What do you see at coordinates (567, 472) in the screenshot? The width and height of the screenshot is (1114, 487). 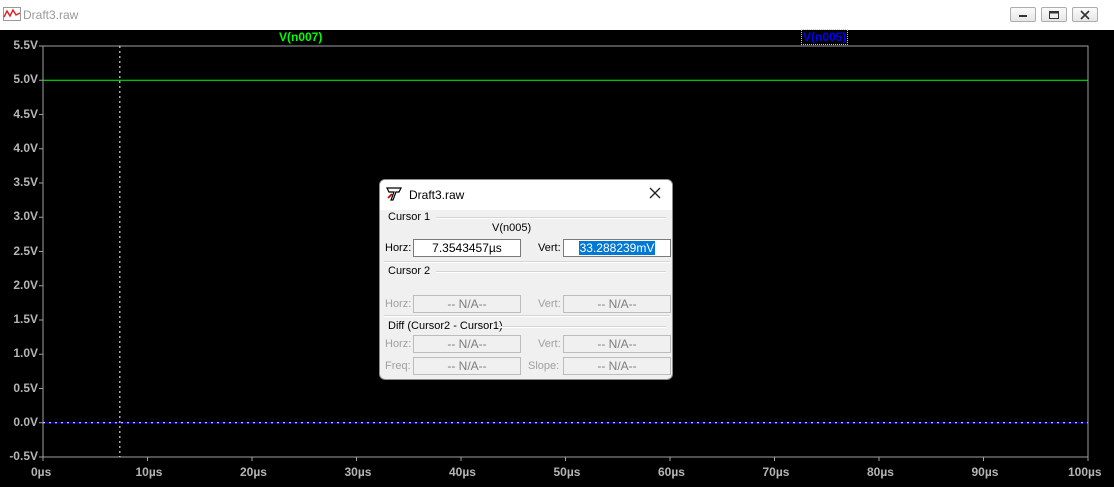 I see `x-tick-label: 50µs` at bounding box center [567, 472].